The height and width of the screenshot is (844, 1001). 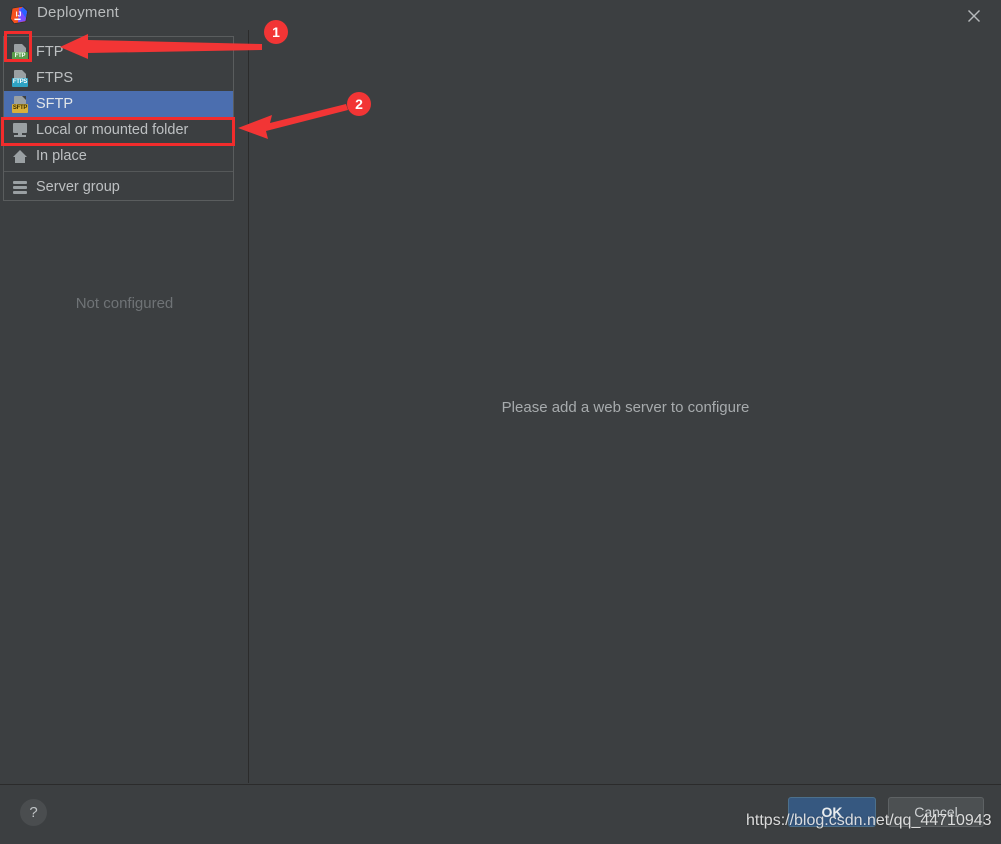 I want to click on ftps-server-icon: FTPS, so click(x=20, y=78).